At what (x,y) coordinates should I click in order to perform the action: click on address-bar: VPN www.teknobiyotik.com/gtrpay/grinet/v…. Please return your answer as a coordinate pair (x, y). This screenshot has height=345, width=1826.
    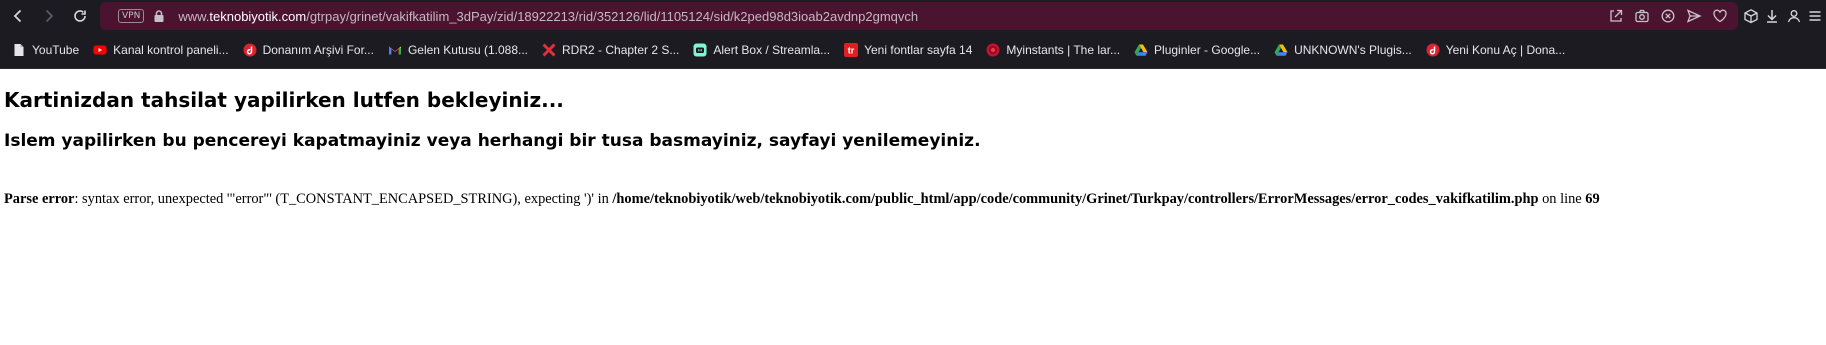
    Looking at the image, I should click on (919, 16).